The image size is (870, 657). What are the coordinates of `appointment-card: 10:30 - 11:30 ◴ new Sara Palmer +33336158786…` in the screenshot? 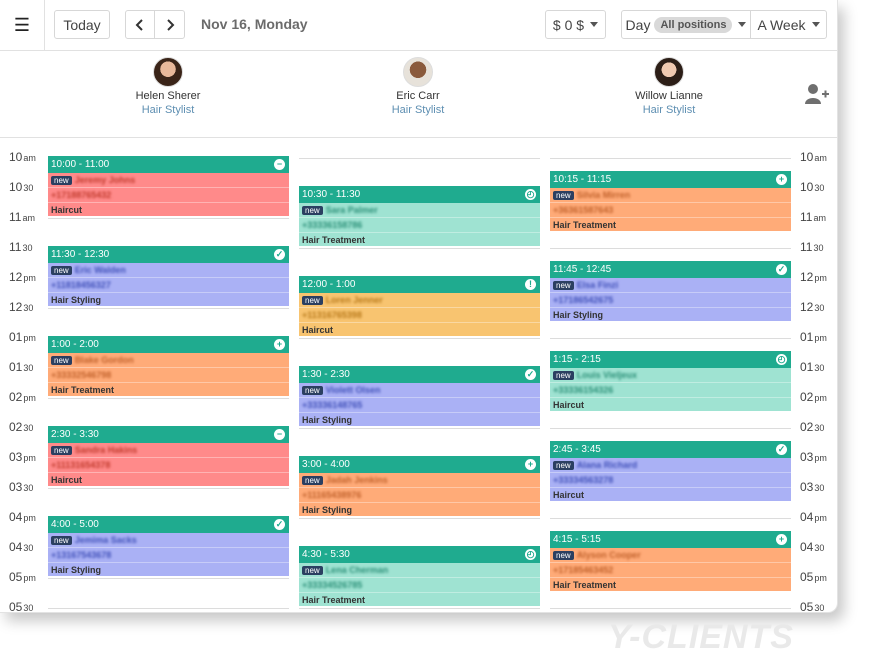 It's located at (419, 216).